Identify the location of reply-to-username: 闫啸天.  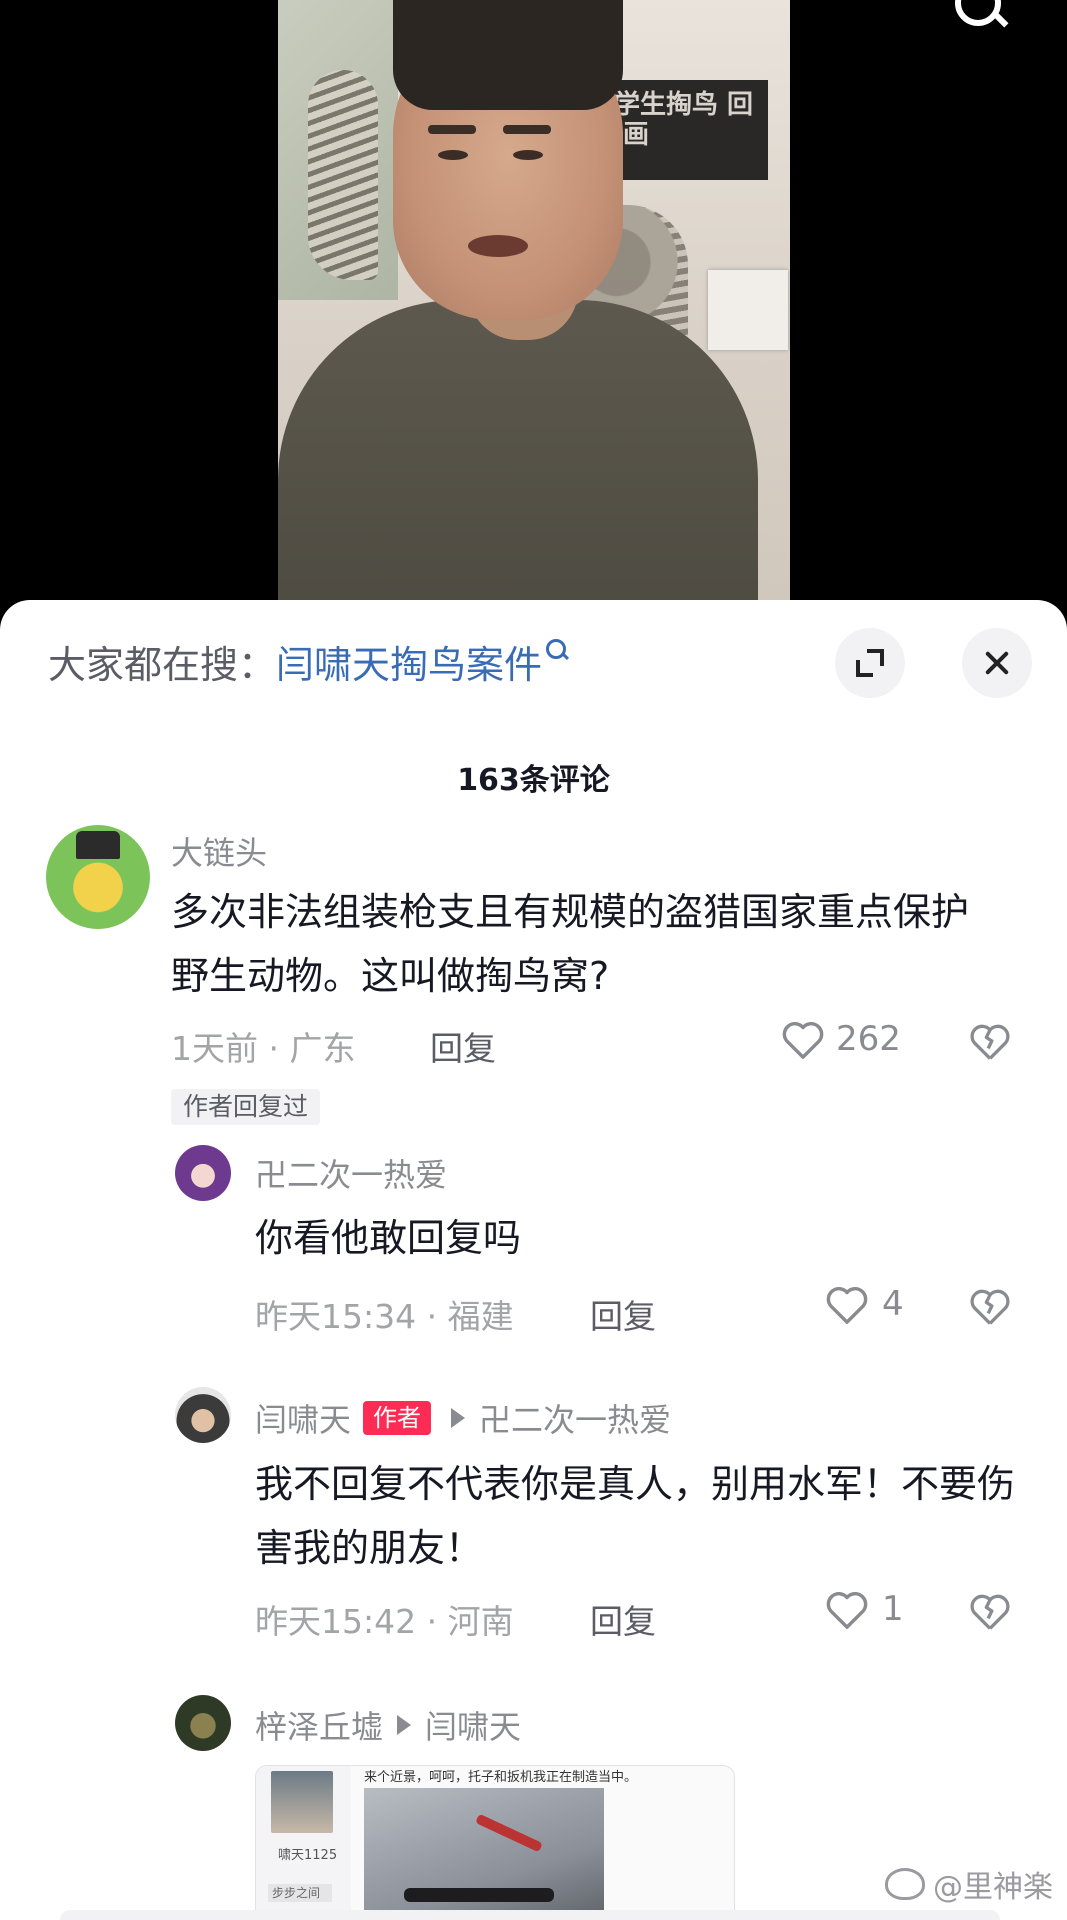
(473, 1725).